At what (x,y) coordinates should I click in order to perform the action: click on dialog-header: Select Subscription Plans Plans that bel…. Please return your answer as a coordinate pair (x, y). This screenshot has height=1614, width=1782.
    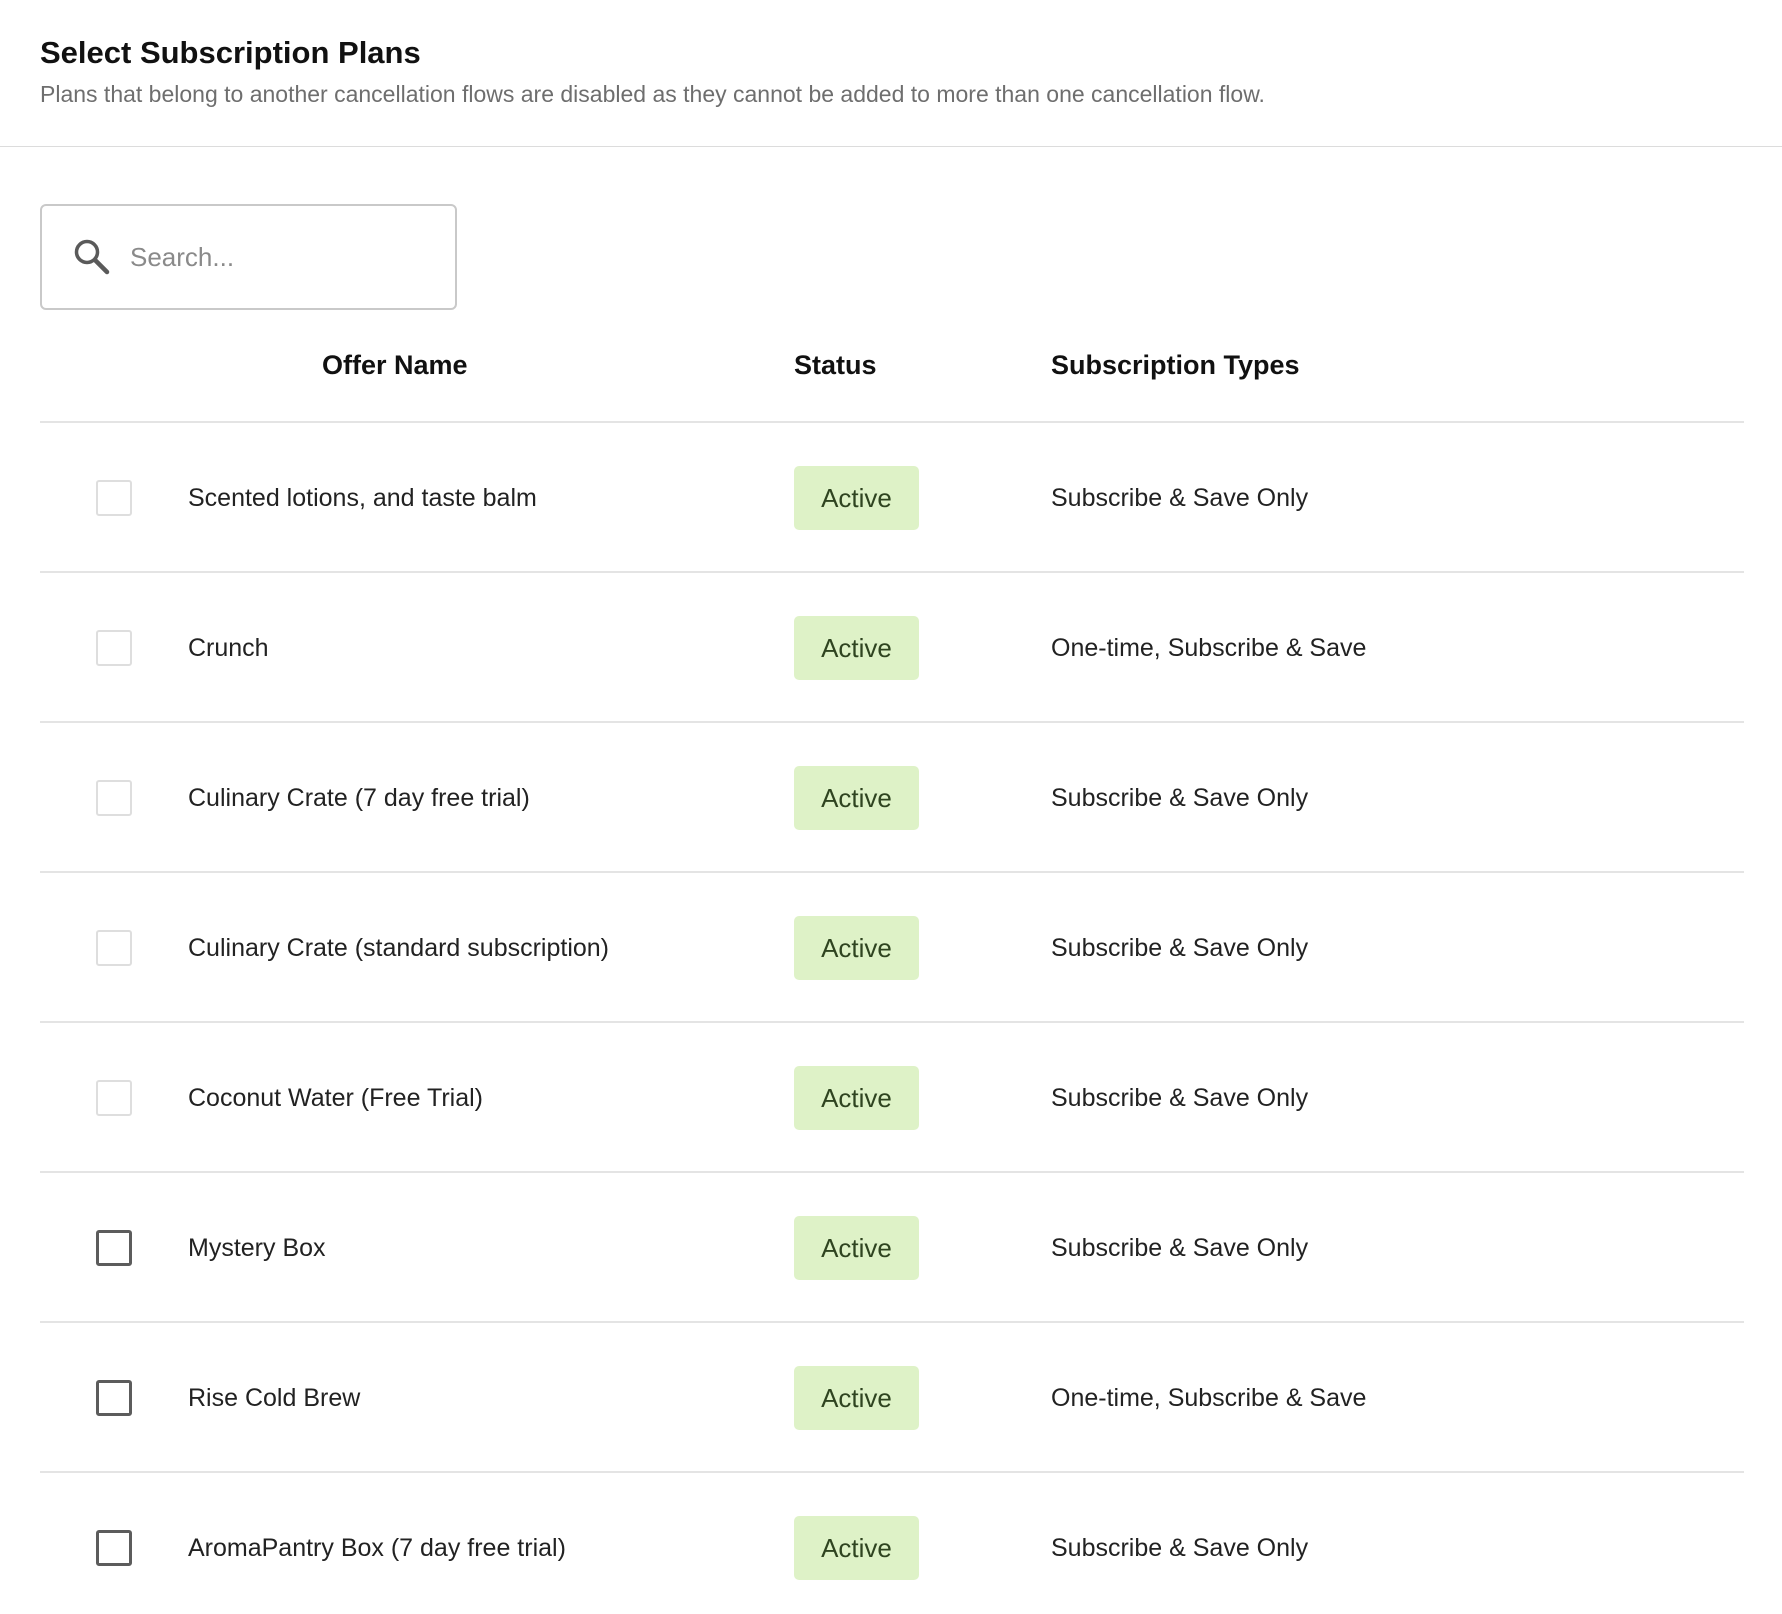
    Looking at the image, I should click on (891, 73).